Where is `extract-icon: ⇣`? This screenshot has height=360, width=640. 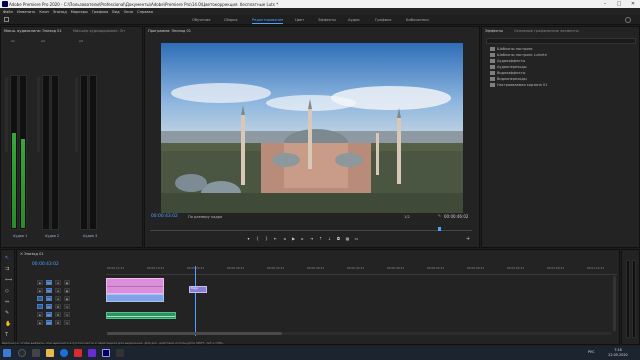
extract-icon: ⇣ is located at coordinates (329, 238).